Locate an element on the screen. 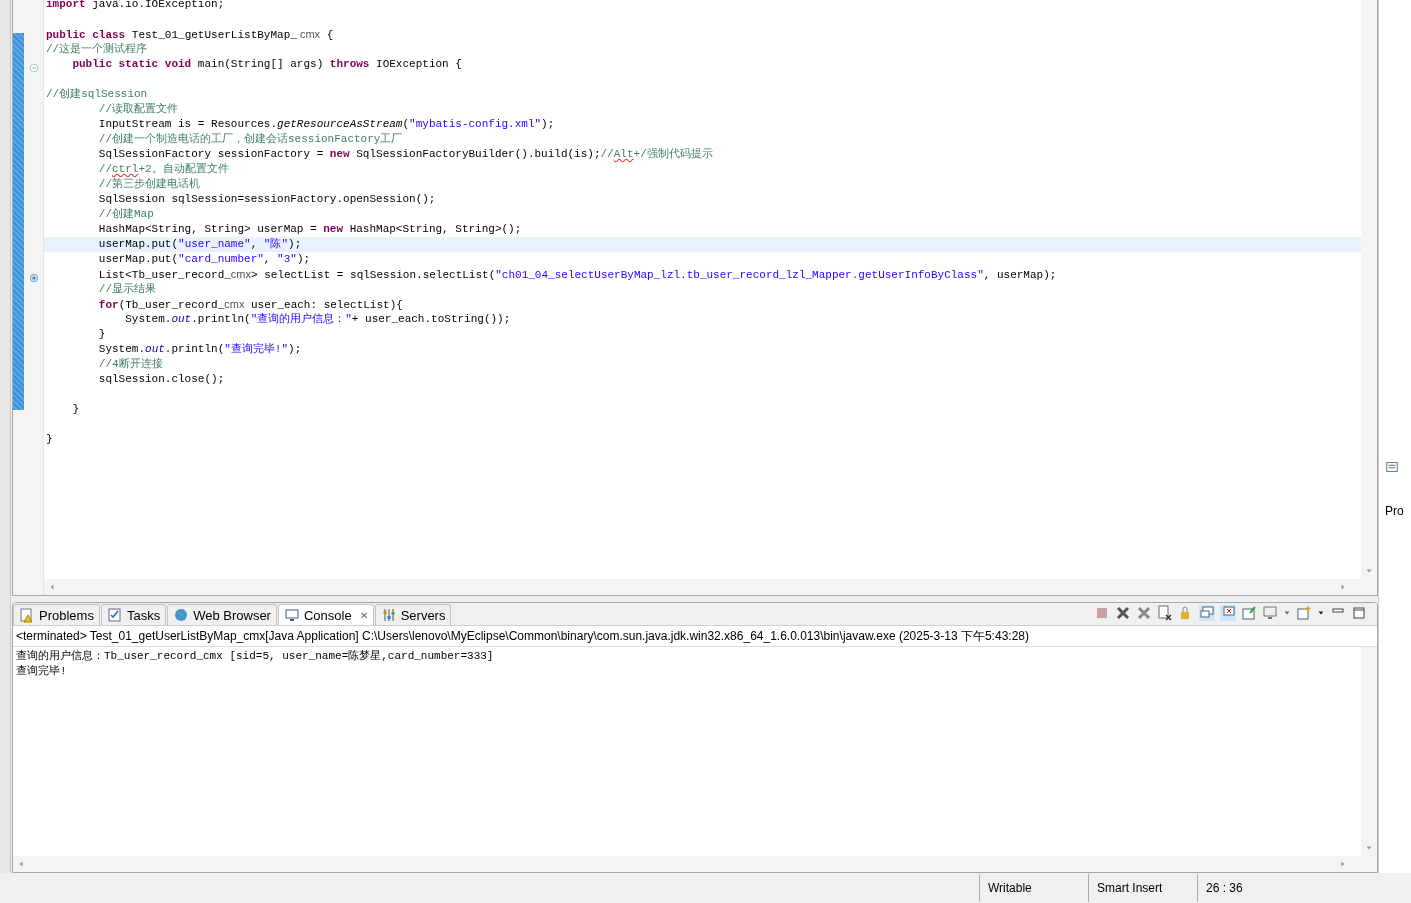  remove-all-icon is located at coordinates (1144, 613).